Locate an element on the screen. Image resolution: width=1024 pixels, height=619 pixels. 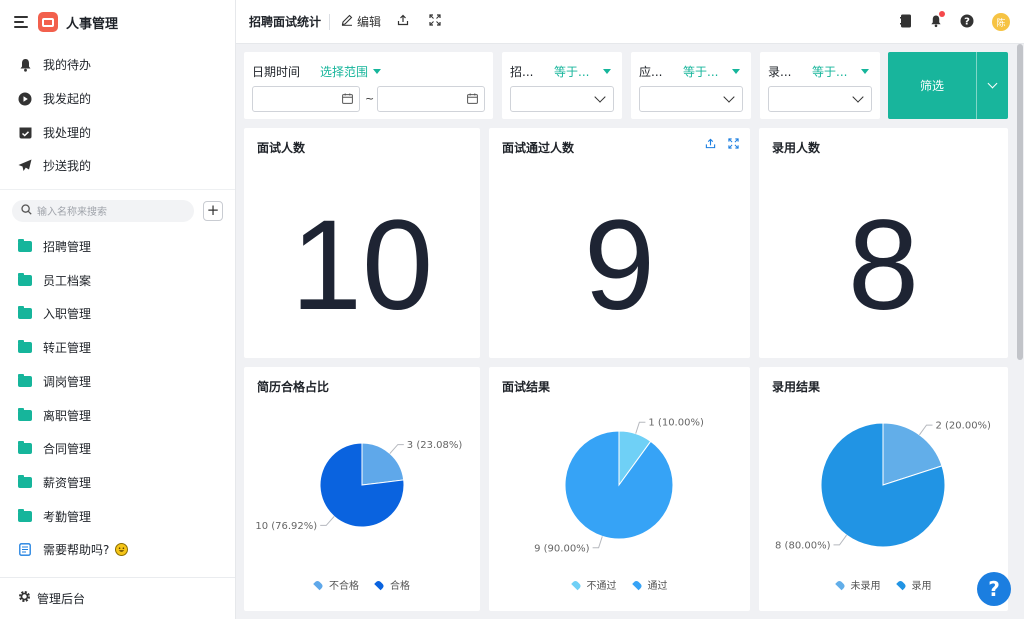
nav-item-initiated: 我发起的 is located at coordinates (117, 99).